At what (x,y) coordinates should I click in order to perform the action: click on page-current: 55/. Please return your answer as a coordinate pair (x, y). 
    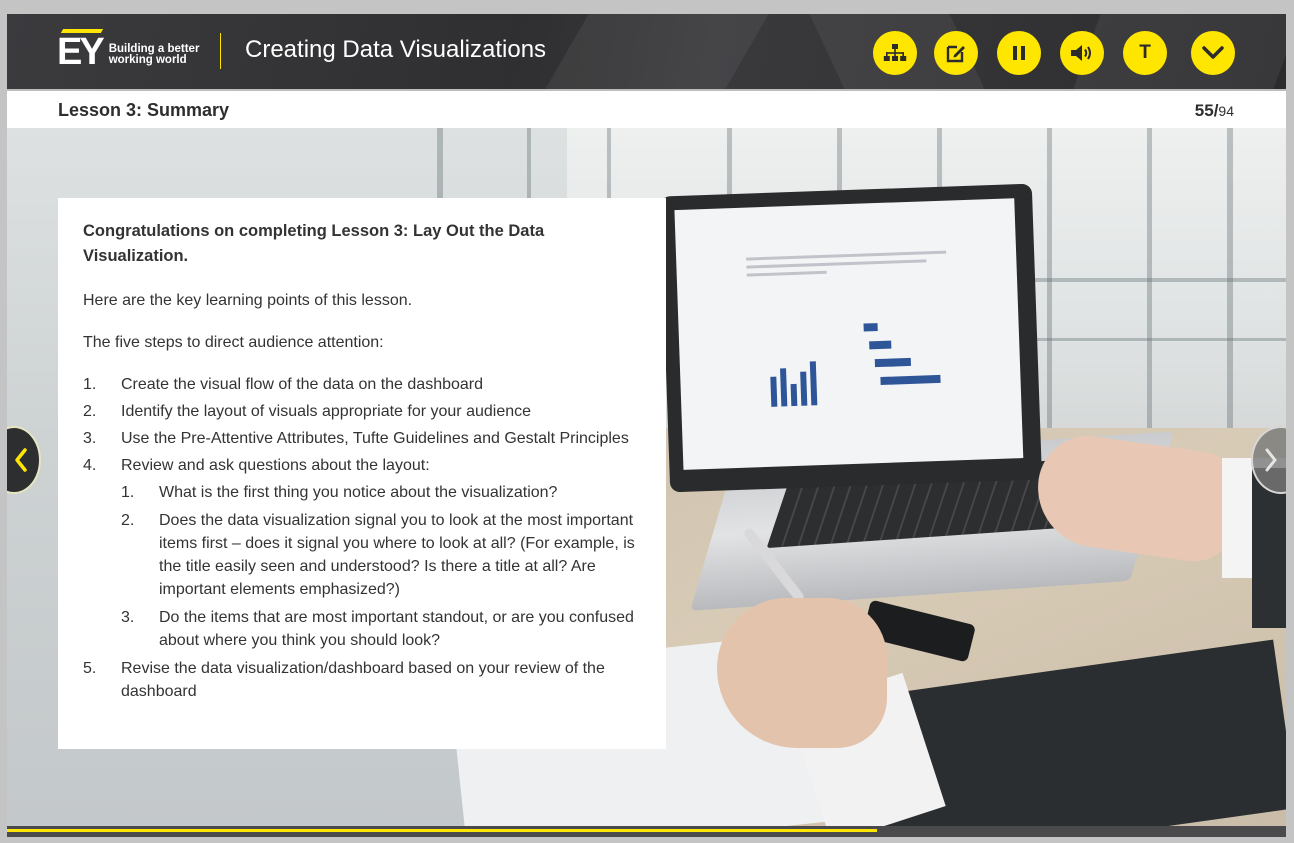
    Looking at the image, I should click on (1206, 110).